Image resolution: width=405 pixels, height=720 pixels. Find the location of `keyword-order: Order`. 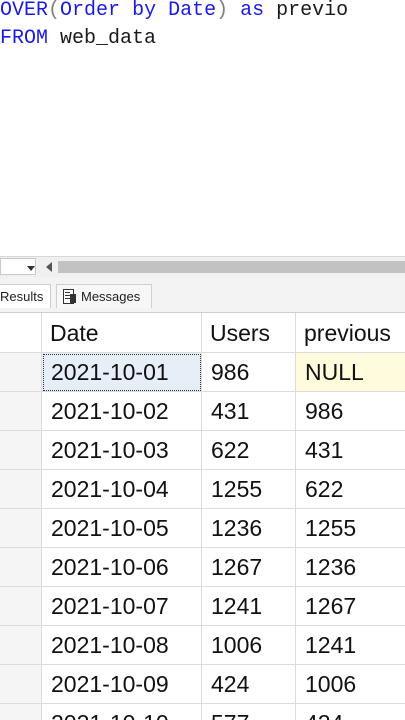

keyword-order: Order is located at coordinates (90, 11).